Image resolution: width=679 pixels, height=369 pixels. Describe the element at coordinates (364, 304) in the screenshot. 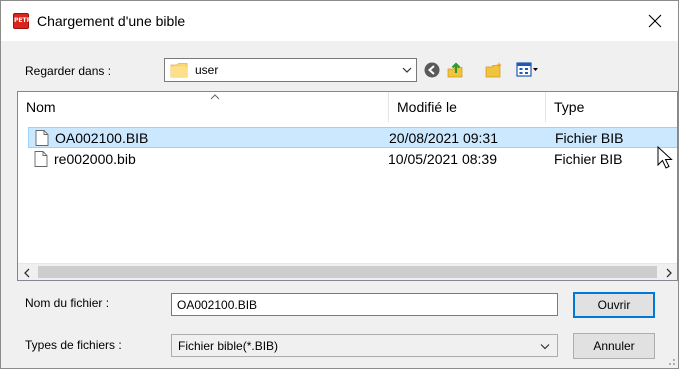

I see `filename-input` at that location.